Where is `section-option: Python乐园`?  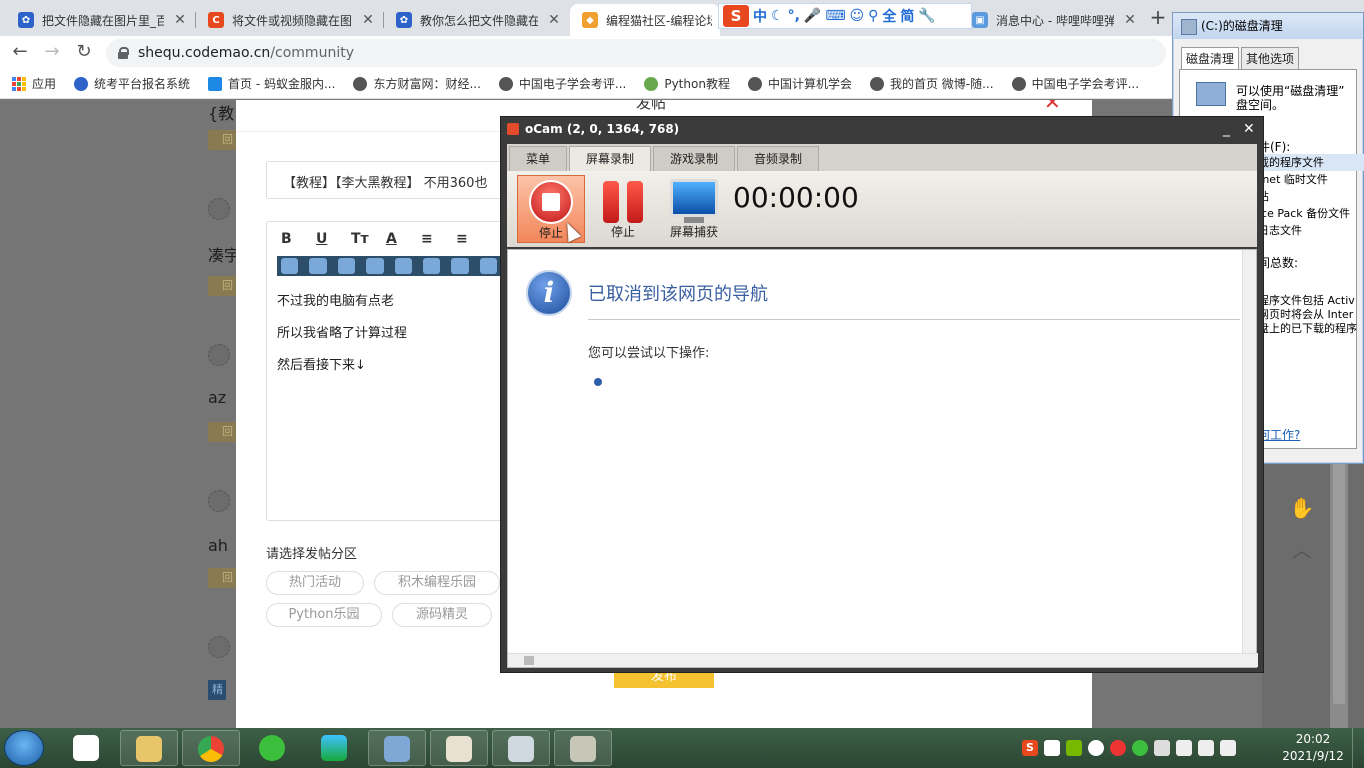 section-option: Python乐园 is located at coordinates (324, 615).